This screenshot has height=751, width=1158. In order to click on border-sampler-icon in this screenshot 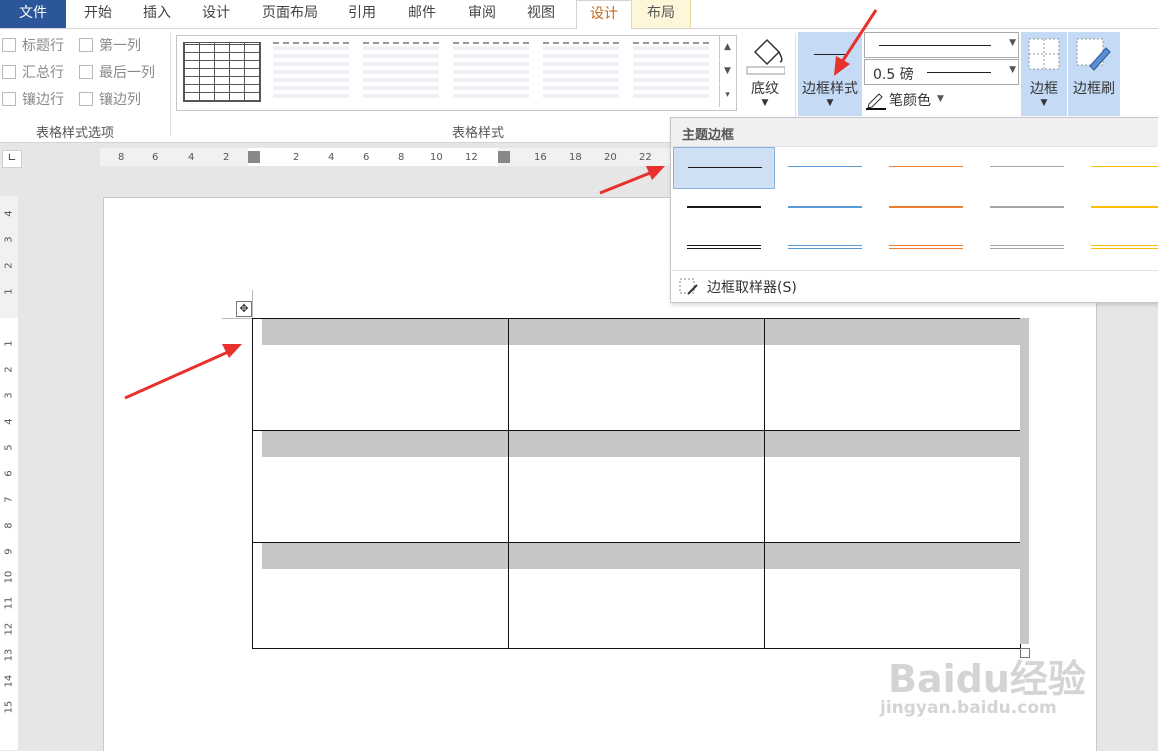, I will do `click(688, 286)`.